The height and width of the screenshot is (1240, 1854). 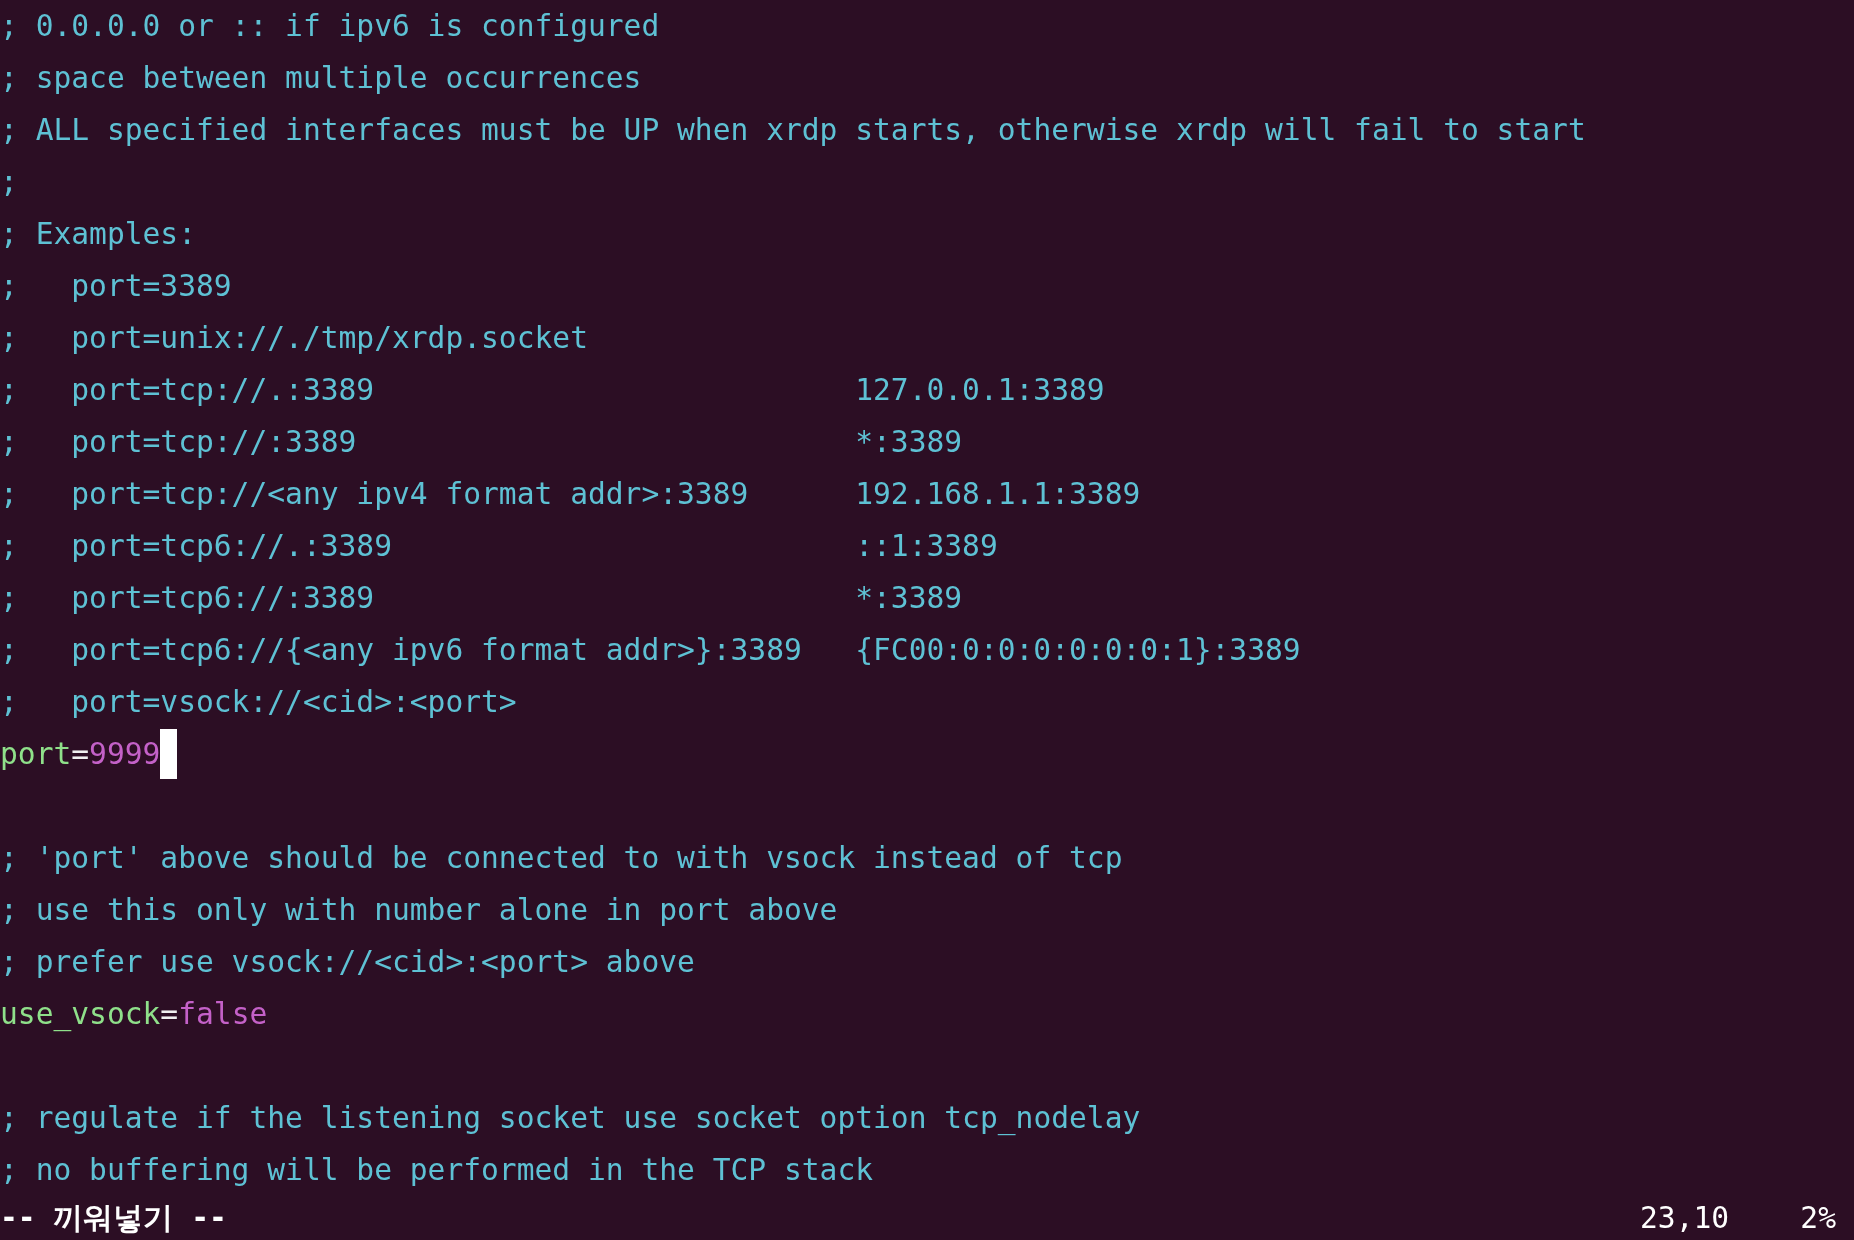 What do you see at coordinates (116, 286) in the screenshot?
I see `code-comment: ; port=3389` at bounding box center [116, 286].